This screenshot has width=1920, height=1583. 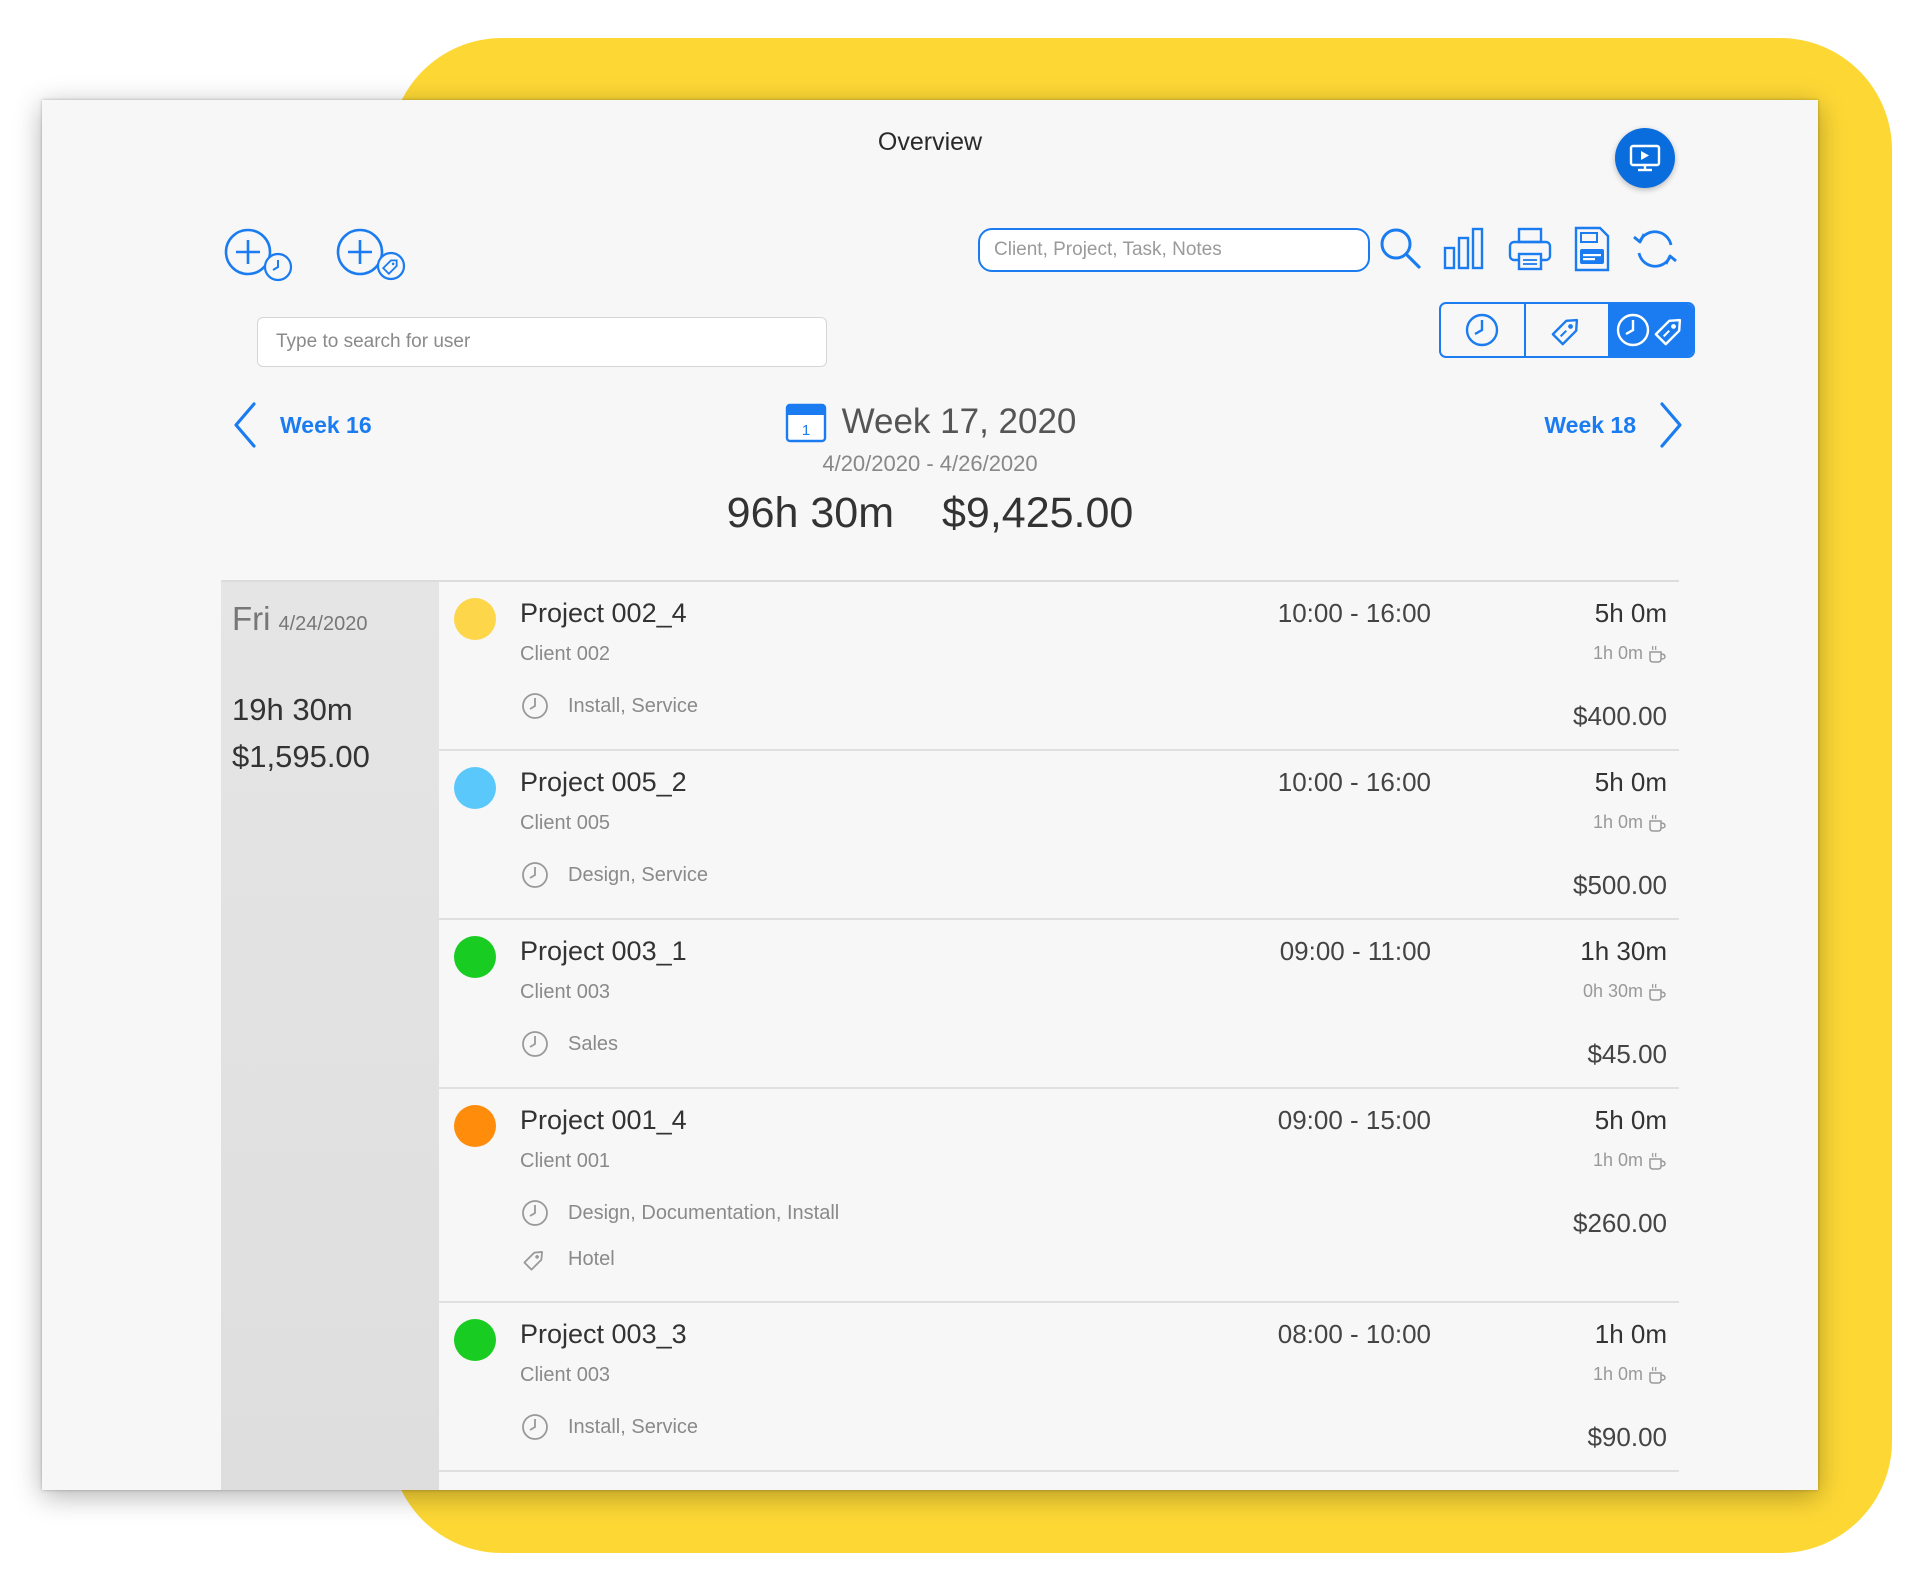 I want to click on project-name: Project 003_3, so click(x=603, y=1334).